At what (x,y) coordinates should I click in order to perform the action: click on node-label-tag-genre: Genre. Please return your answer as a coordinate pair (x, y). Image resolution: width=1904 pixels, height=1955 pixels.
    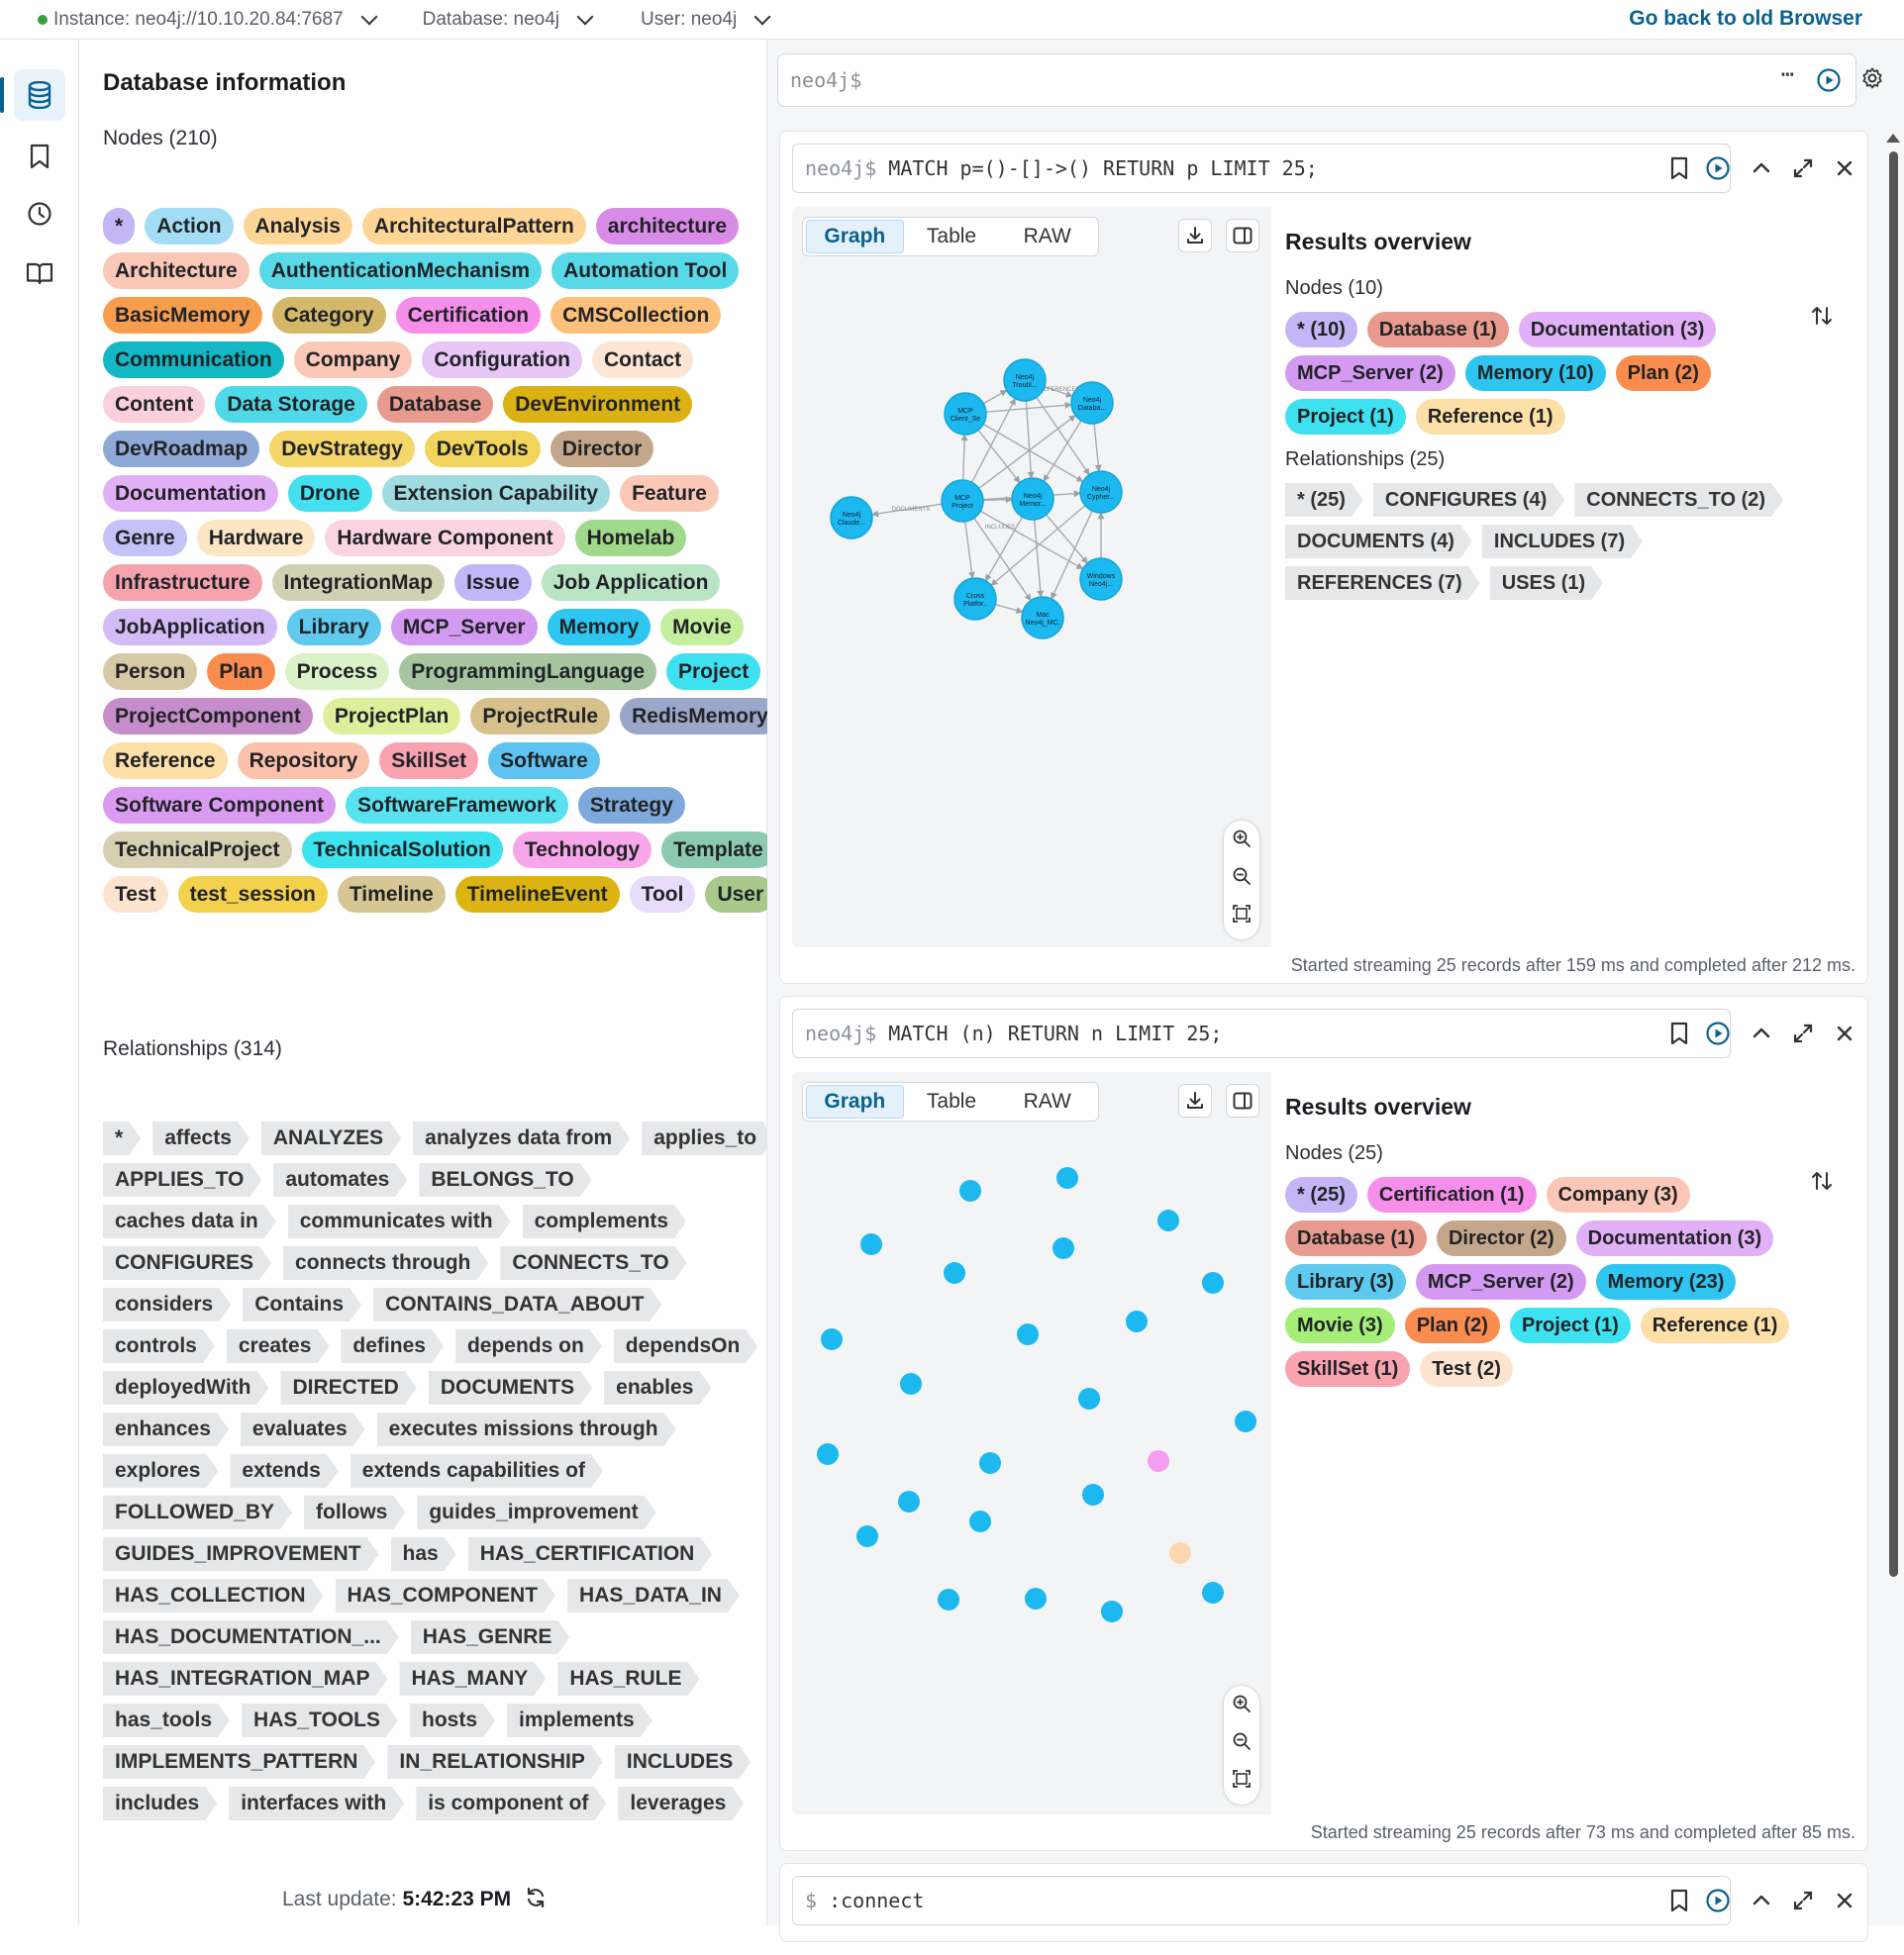
    Looking at the image, I should click on (145, 538).